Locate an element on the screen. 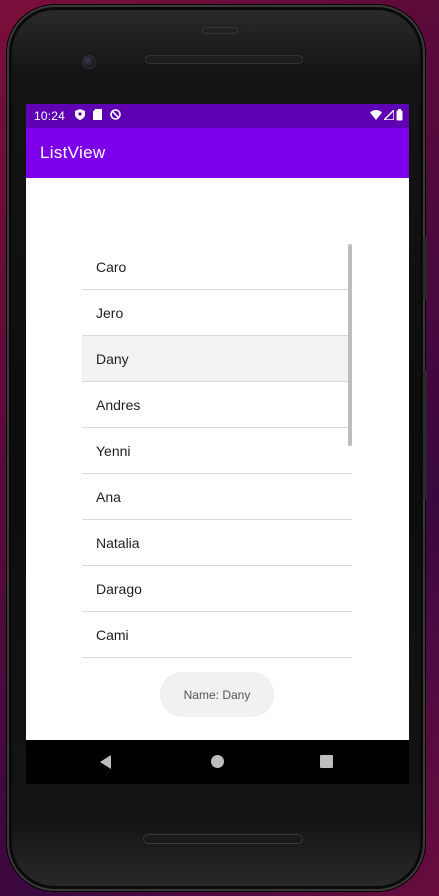 The image size is (439, 896). list-item: Jero is located at coordinates (217, 313).